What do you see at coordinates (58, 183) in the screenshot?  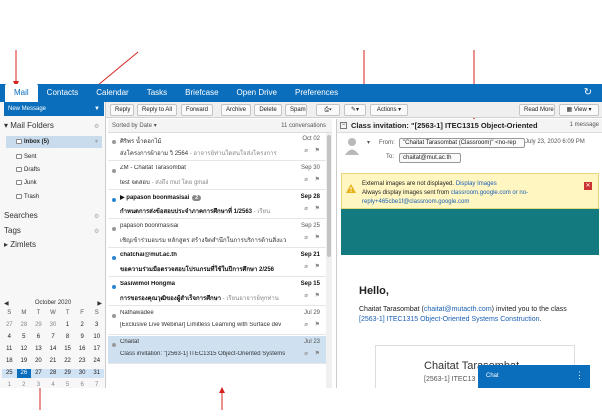 I see `folder-junk: Junk` at bounding box center [58, 183].